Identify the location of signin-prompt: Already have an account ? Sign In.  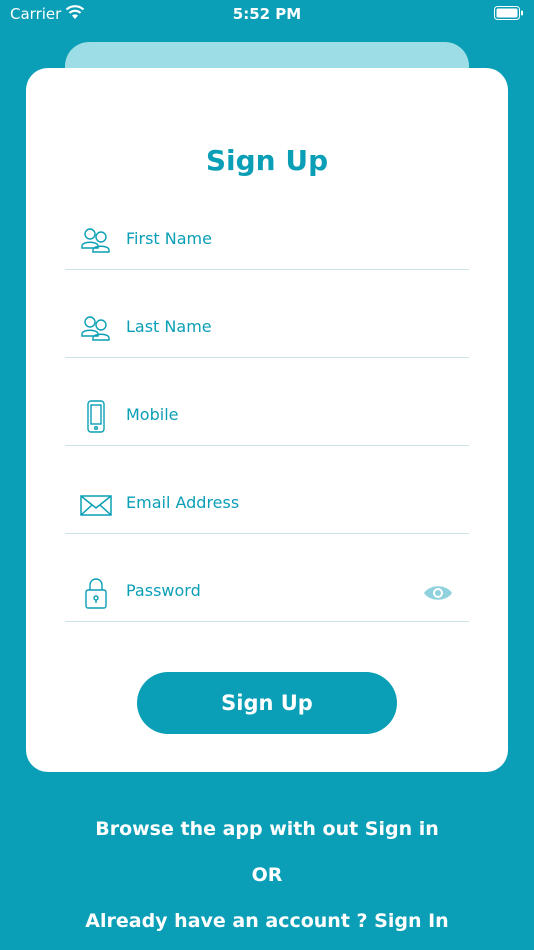
(267, 921).